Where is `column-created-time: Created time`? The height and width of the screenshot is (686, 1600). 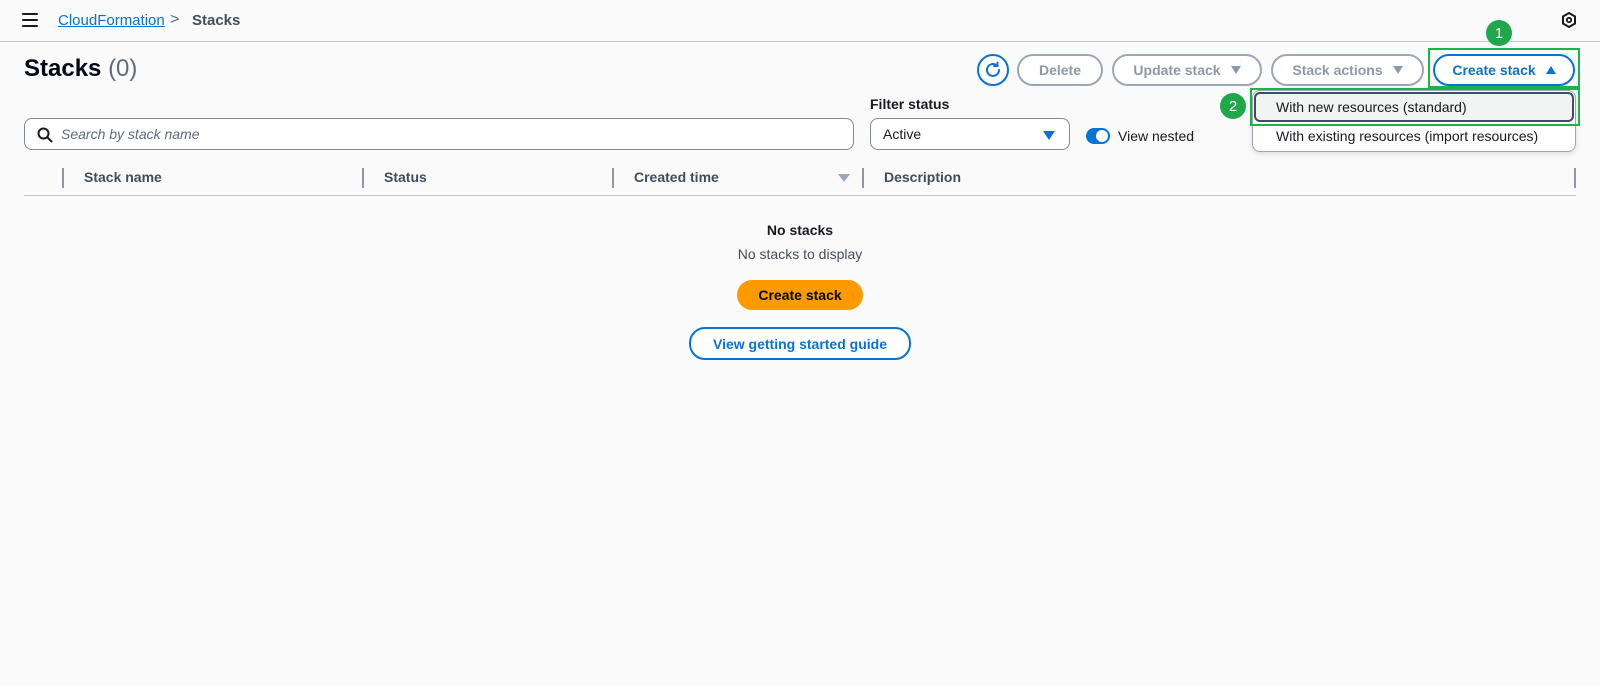
column-created-time: Created time is located at coordinates (676, 177).